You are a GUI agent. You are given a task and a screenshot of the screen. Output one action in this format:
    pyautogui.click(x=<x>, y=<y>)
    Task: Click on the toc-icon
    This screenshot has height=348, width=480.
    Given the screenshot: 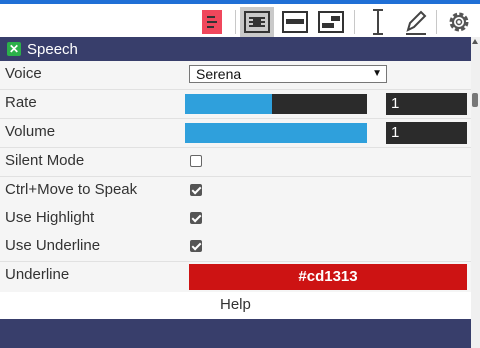 What is the action you would take?
    pyautogui.click(x=212, y=22)
    